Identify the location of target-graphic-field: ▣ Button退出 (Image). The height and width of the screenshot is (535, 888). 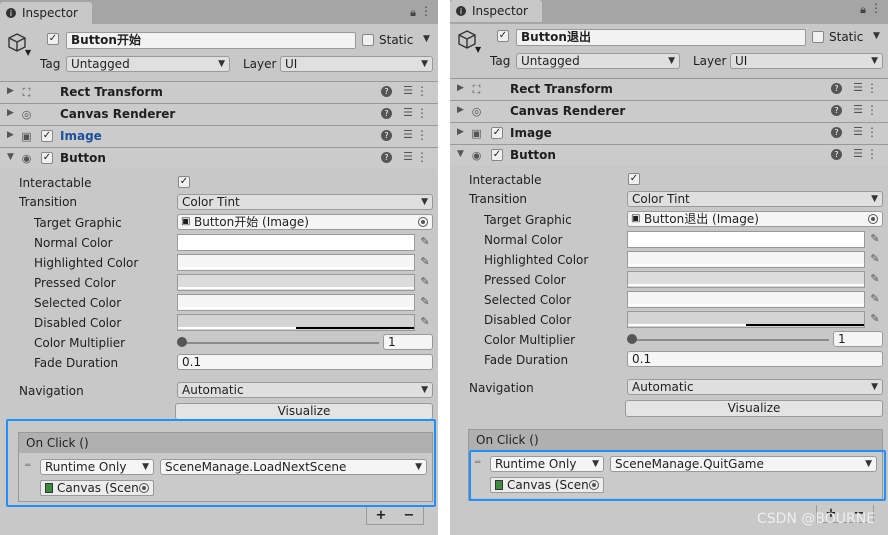
(755, 219).